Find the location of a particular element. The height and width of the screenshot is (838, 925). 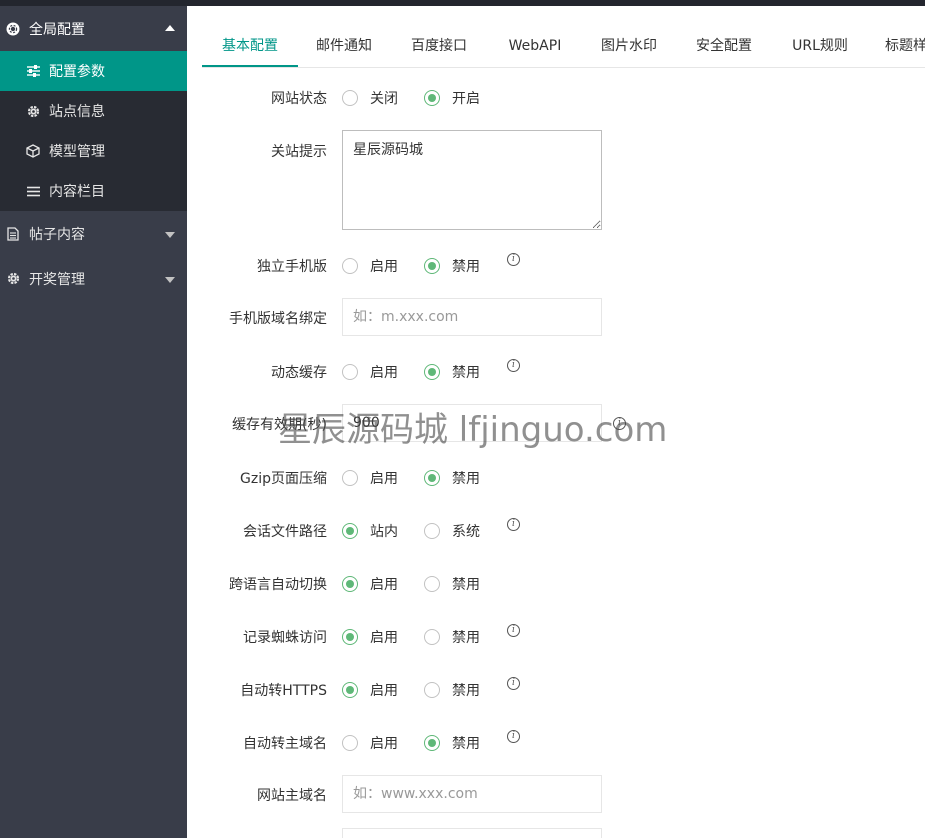

field-label: 网站主域名 is located at coordinates (292, 796).